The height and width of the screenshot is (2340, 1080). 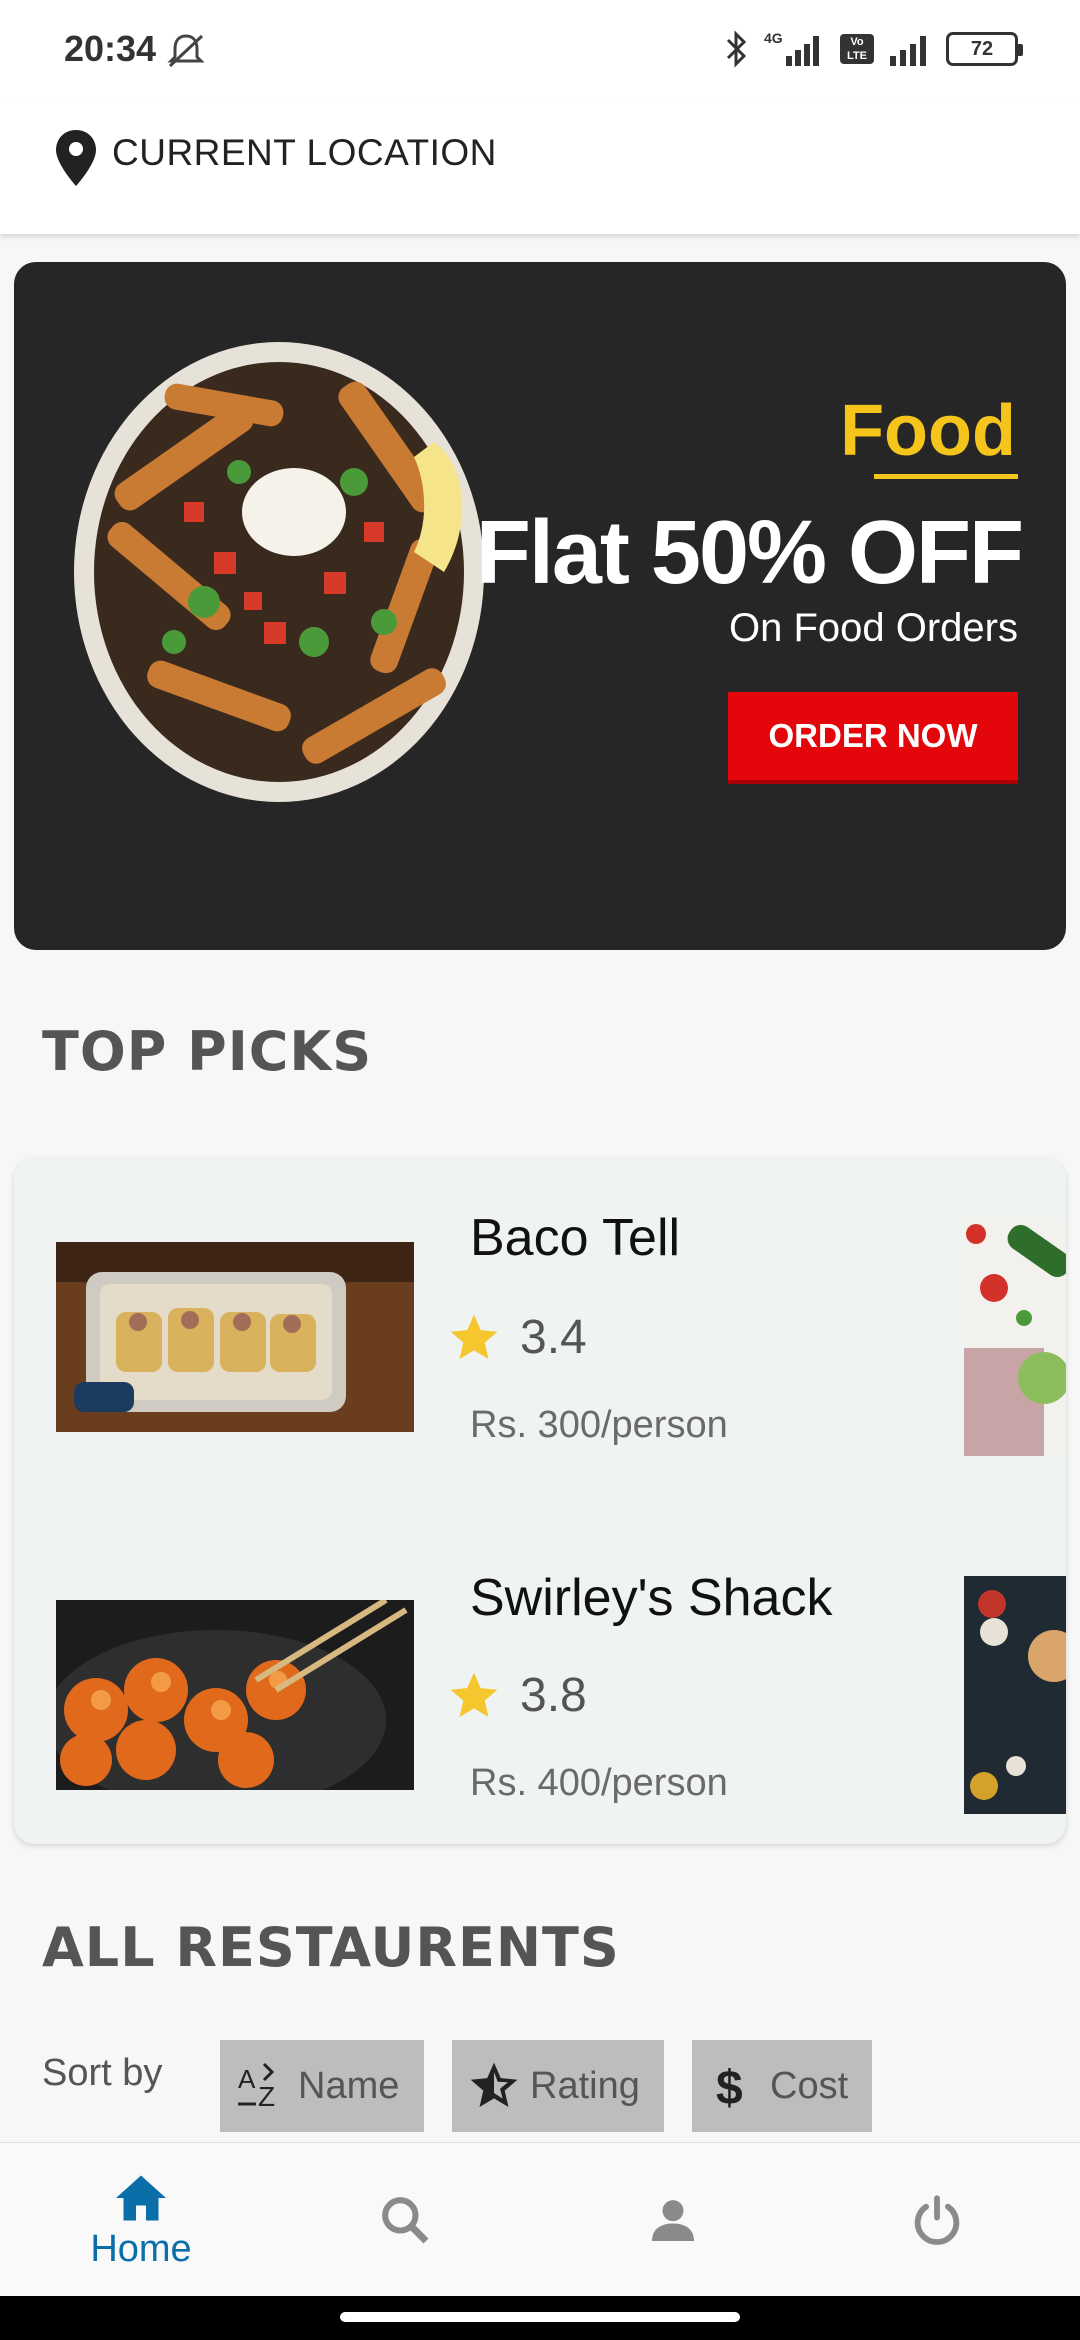 I want to click on mute-notifications-icon, so click(x=186, y=51).